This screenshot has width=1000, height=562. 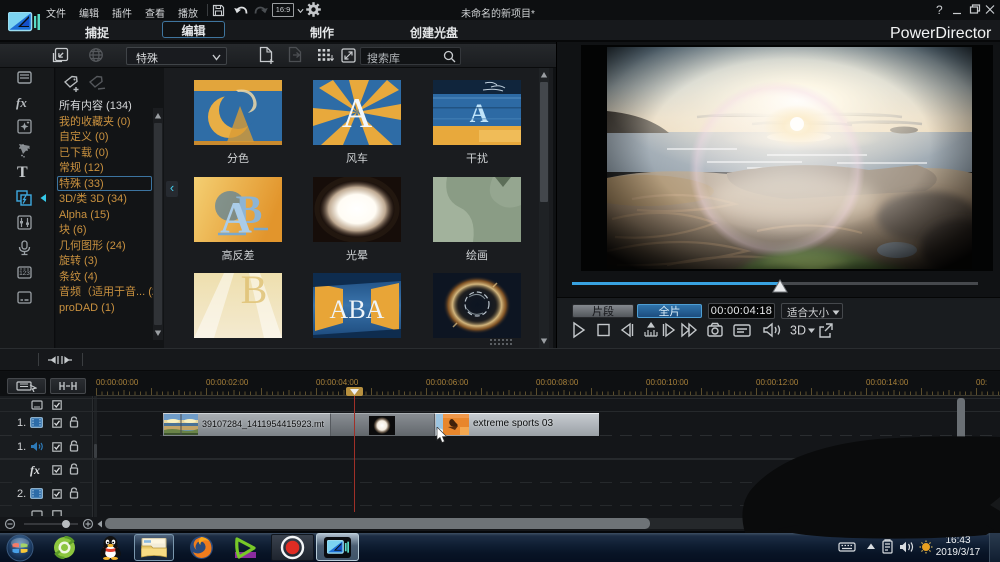 I want to click on svg-text: 3D, so click(x=798, y=331).